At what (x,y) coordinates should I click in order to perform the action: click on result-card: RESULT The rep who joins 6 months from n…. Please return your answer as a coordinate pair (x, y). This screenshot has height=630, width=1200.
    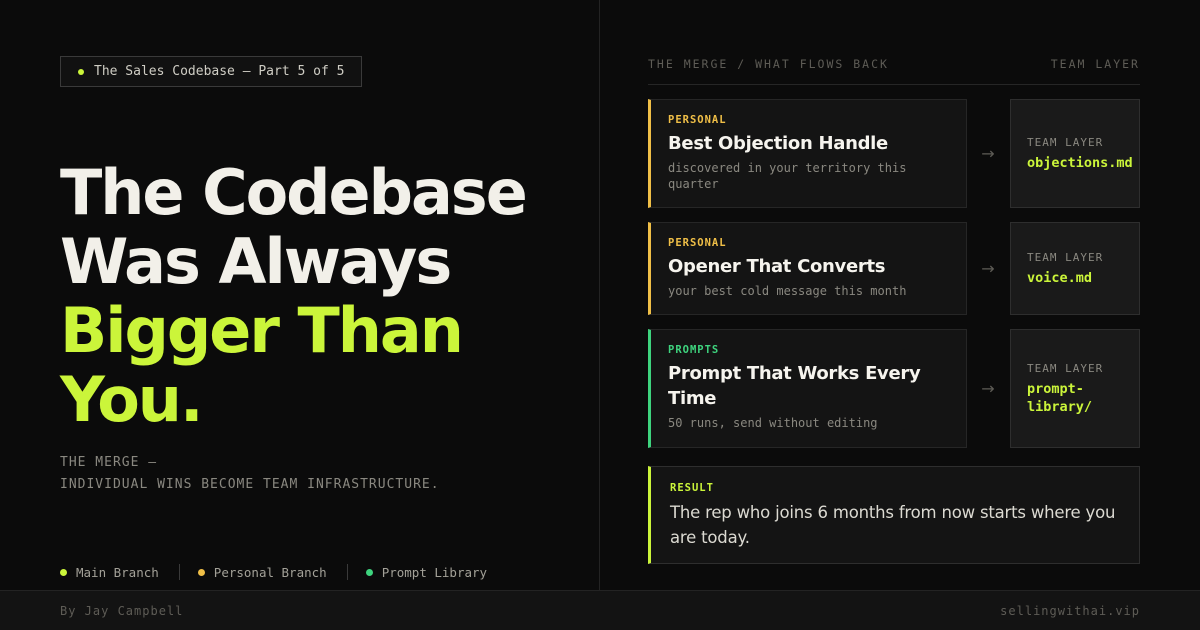
    Looking at the image, I should click on (894, 515).